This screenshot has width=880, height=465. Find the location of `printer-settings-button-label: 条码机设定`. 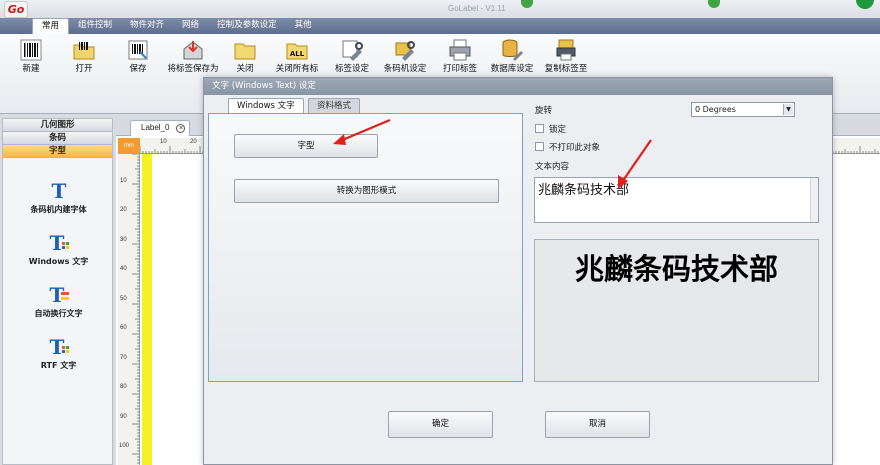

printer-settings-button-label: 条码机设定 is located at coordinates (405, 69).